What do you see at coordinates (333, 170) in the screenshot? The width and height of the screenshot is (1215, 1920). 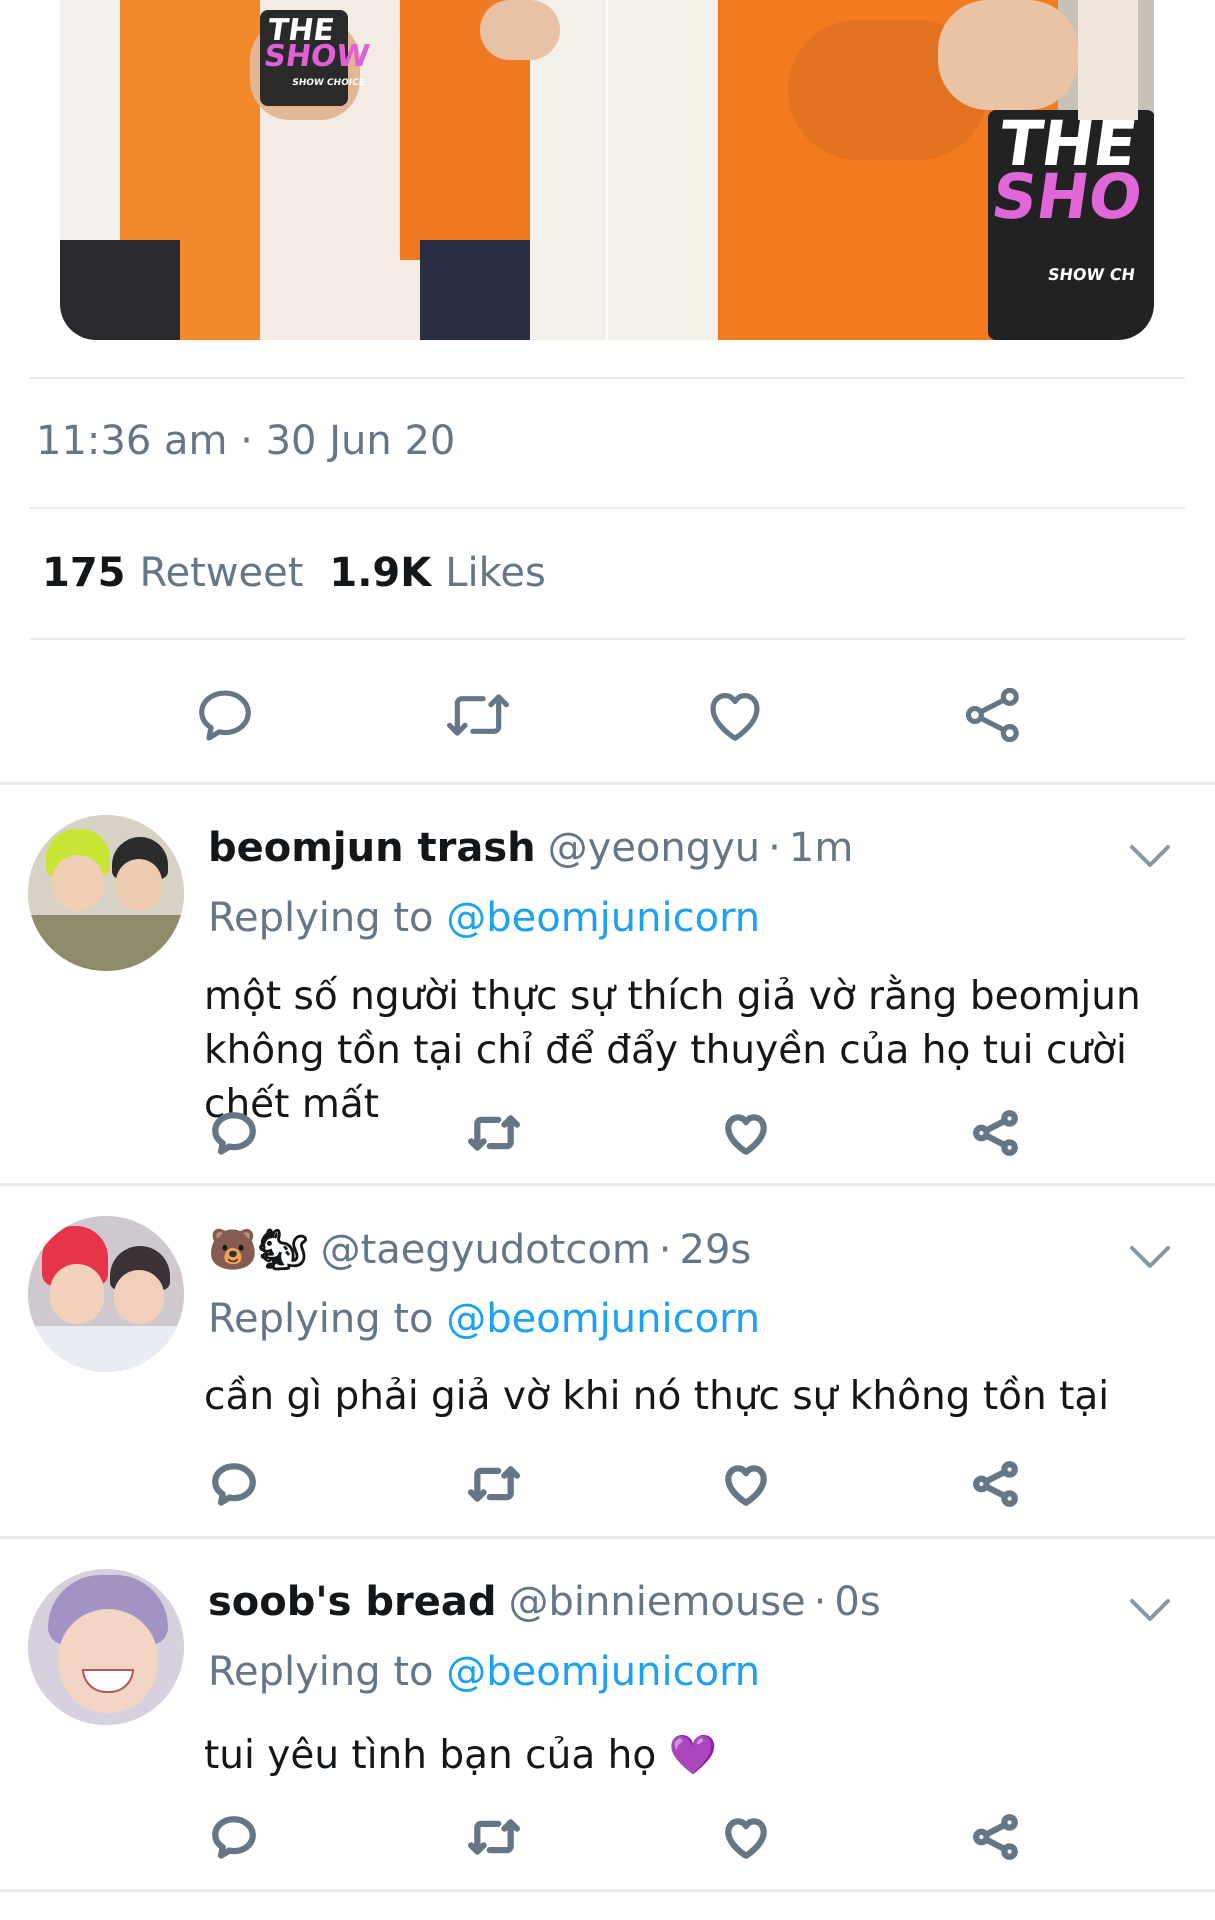 I see `tweet-photo-left: THE SHOW SHOW CHOICE` at bounding box center [333, 170].